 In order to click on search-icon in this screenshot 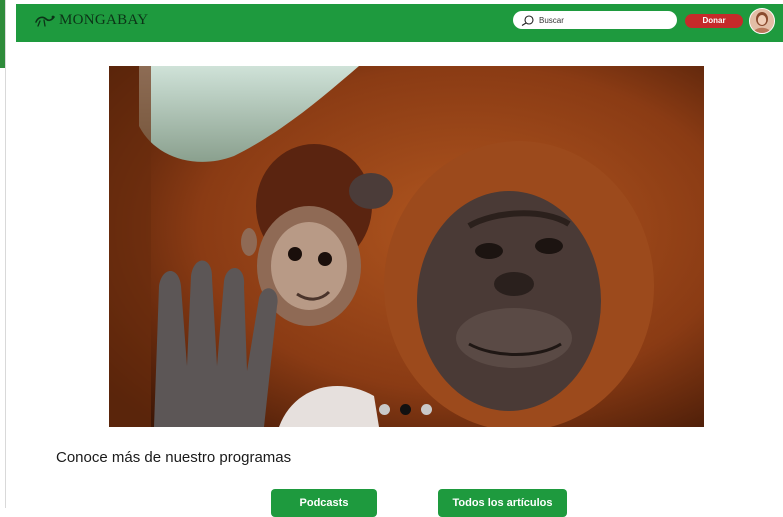, I will do `click(527, 20)`.